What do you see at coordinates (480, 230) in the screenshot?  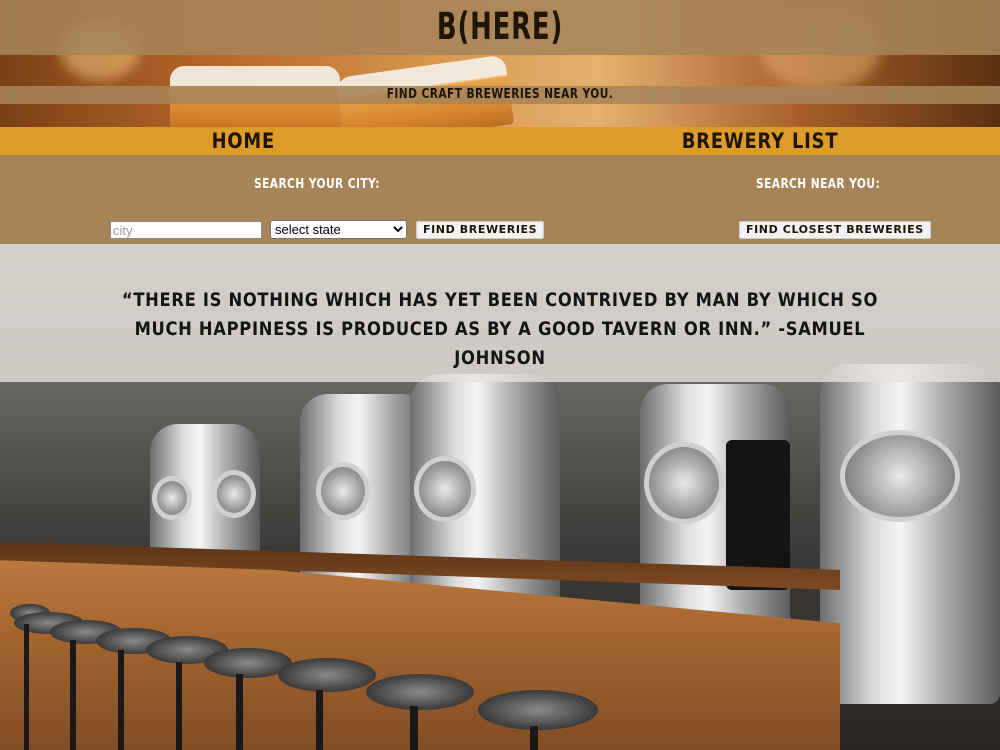 I see `find-breweries-button: FIND BREWERIES` at bounding box center [480, 230].